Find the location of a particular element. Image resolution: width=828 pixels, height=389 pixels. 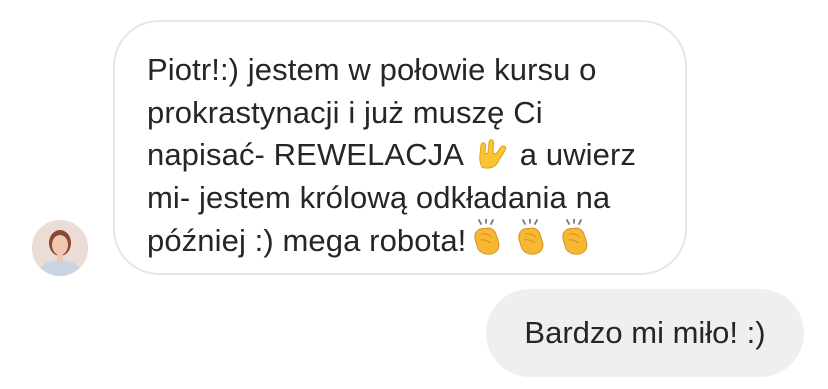

message-text: Piotr!:) jestem w połowie kursu o is located at coordinates (372, 69).